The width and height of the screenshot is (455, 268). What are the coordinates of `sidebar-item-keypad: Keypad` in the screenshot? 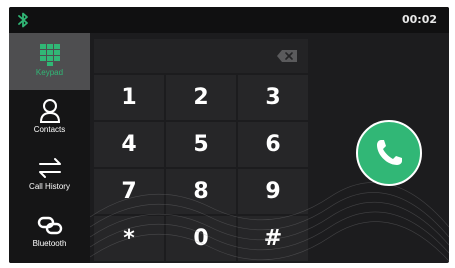 It's located at (49, 61).